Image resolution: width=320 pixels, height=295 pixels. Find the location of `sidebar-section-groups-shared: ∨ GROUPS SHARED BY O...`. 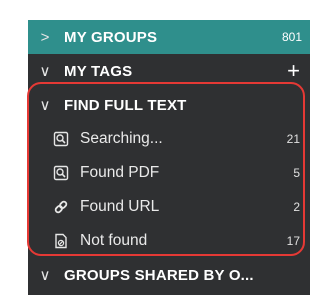

sidebar-section-groups-shared: ∨ GROUPS SHARED BY O... is located at coordinates (169, 275).